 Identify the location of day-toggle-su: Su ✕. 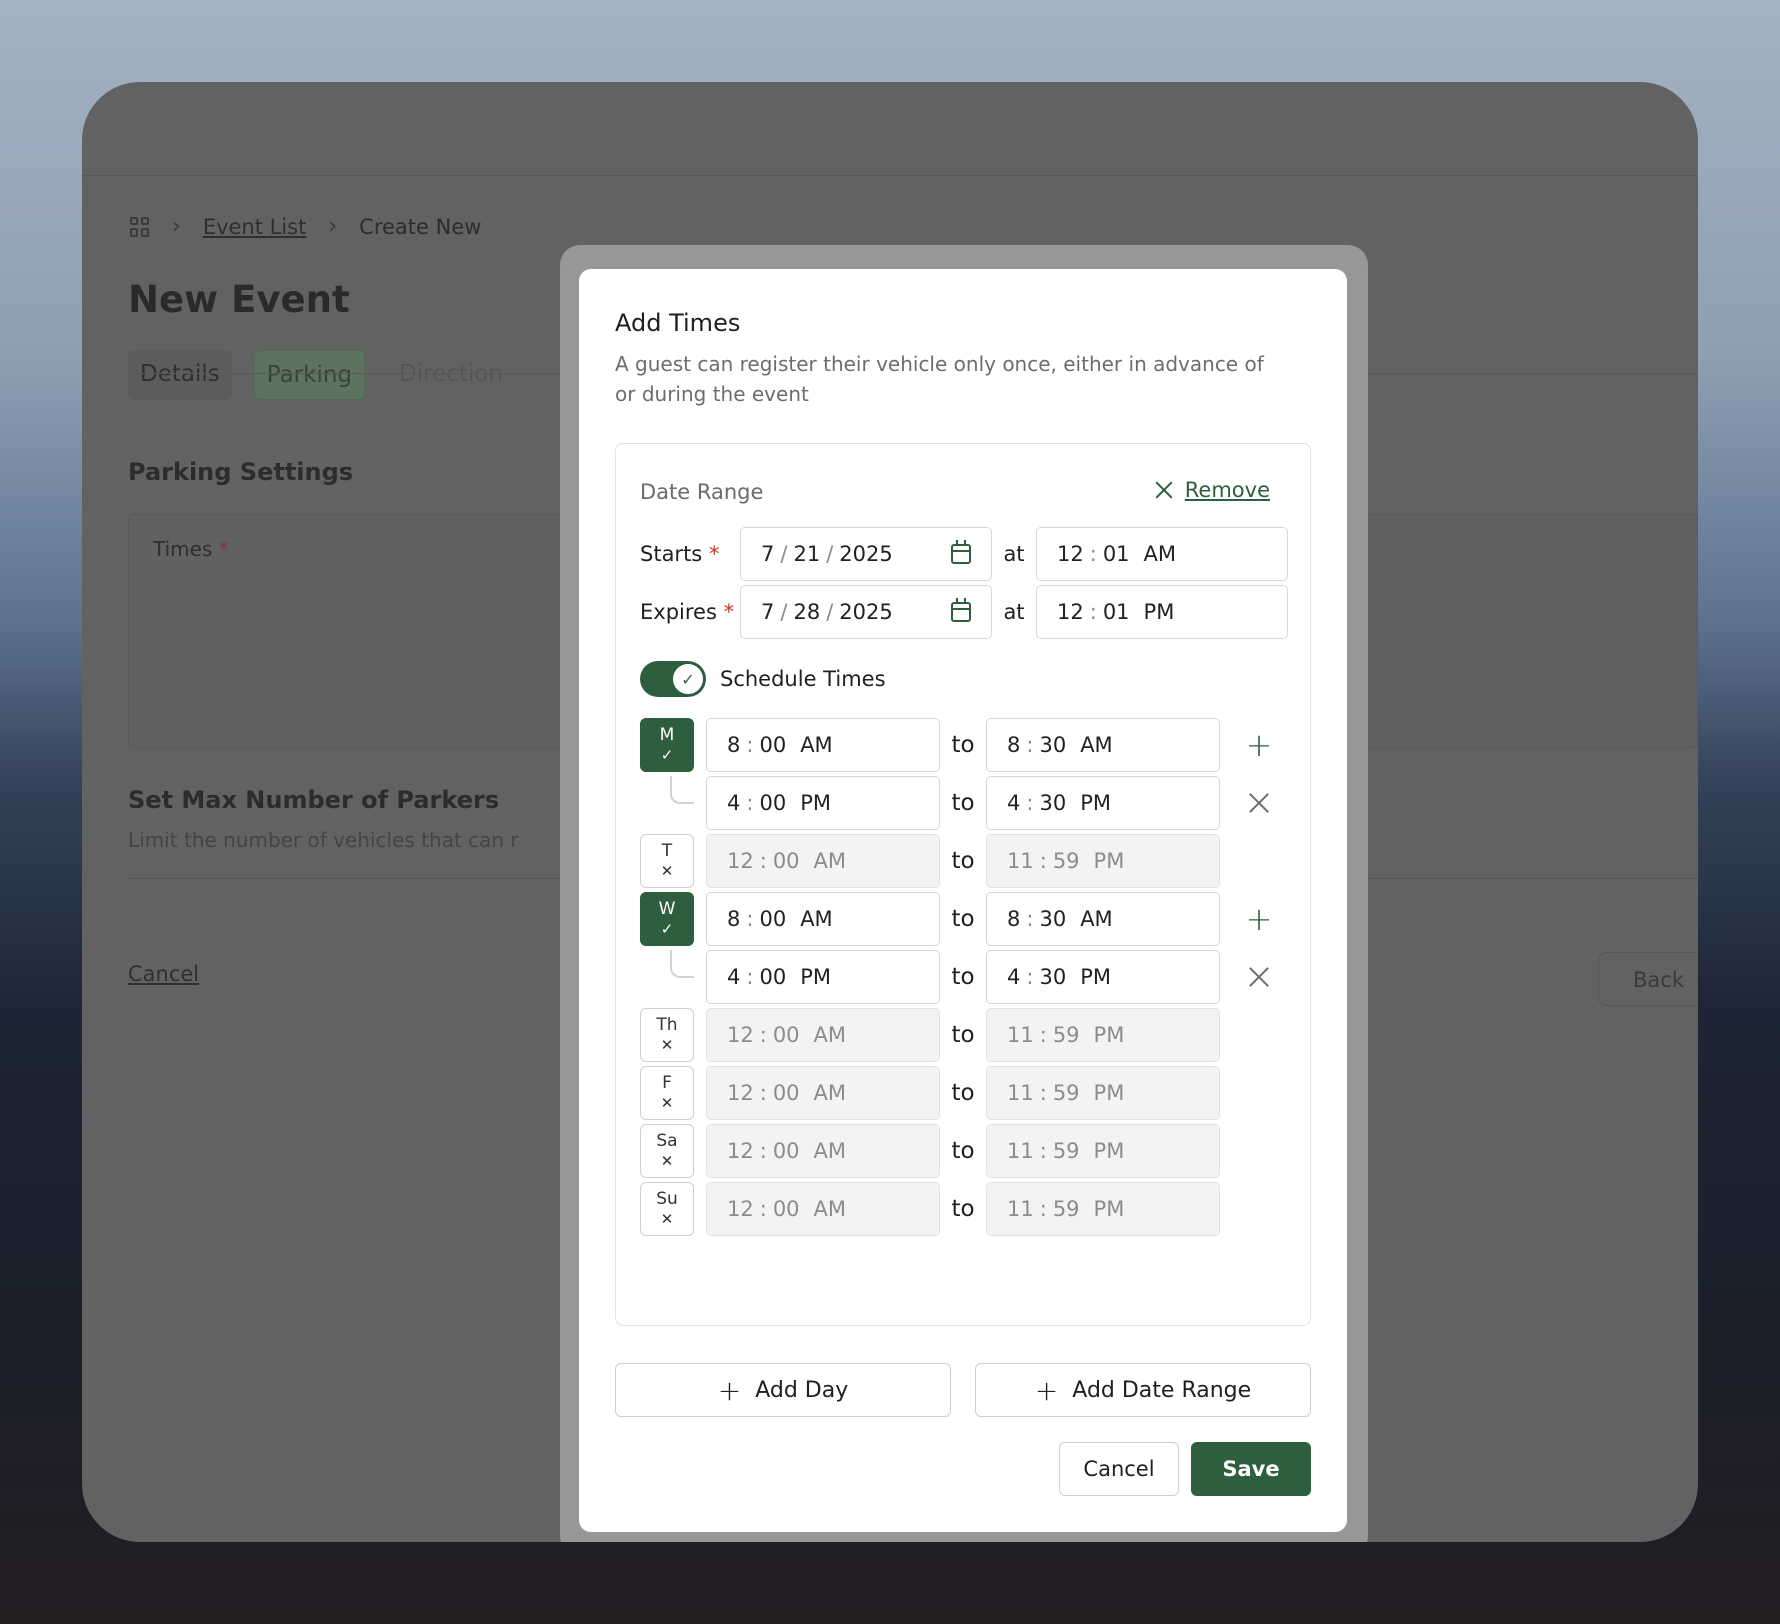
(667, 1209).